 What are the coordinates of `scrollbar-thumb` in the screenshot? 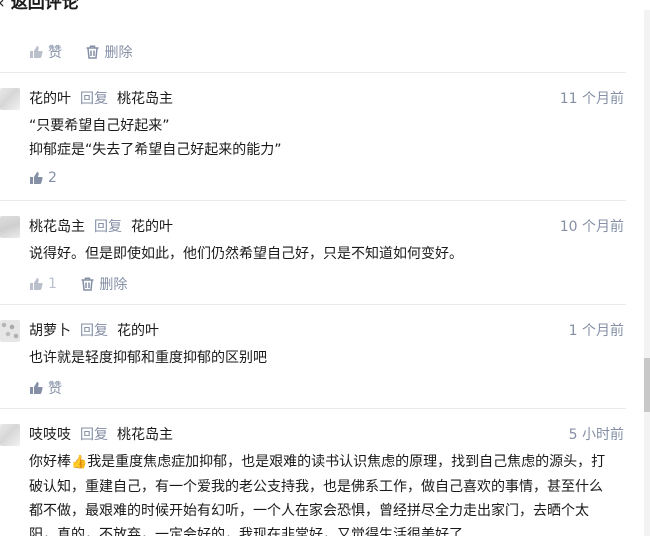 It's located at (647, 385).